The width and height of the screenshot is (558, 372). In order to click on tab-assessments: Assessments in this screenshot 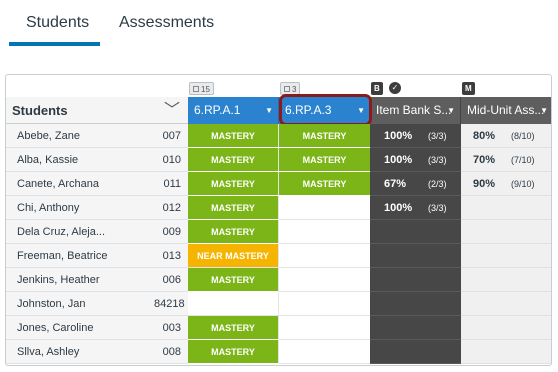, I will do `click(166, 23)`.